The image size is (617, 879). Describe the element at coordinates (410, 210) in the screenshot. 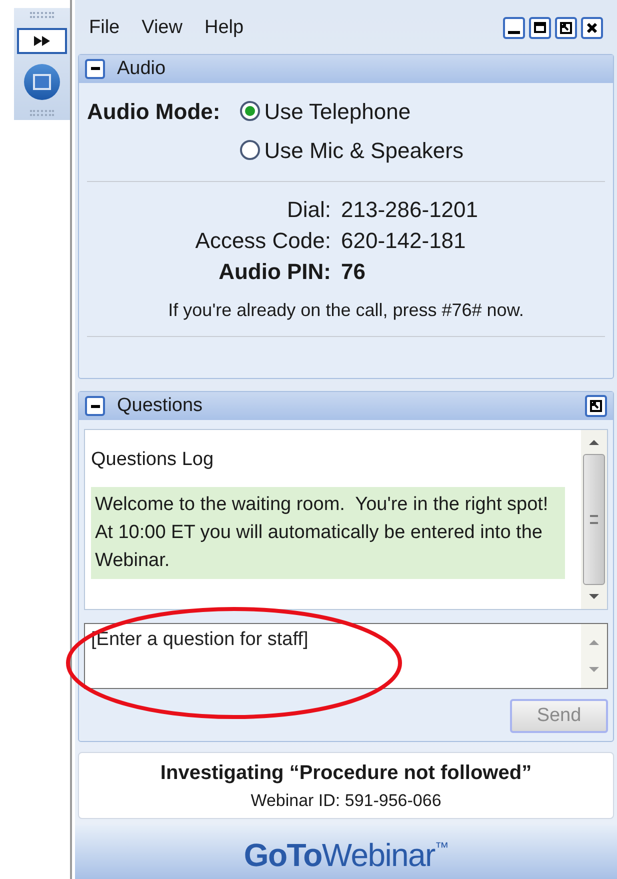

I see `field-value: 213-286-1201` at that location.